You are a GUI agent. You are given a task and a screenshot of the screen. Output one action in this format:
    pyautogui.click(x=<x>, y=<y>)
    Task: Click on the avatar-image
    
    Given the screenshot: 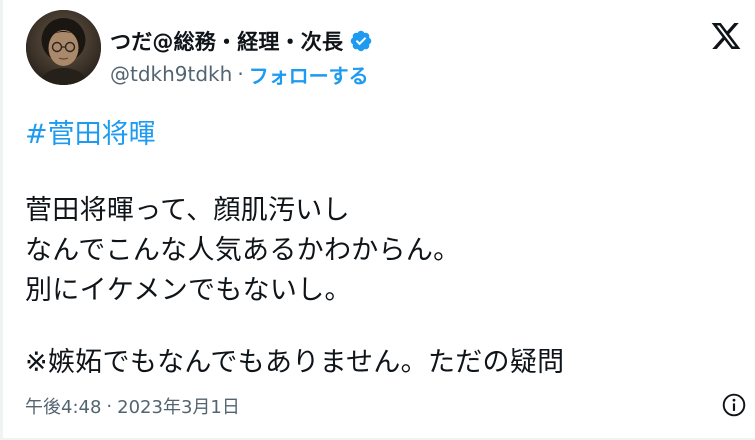 What is the action you would take?
    pyautogui.click(x=63, y=47)
    